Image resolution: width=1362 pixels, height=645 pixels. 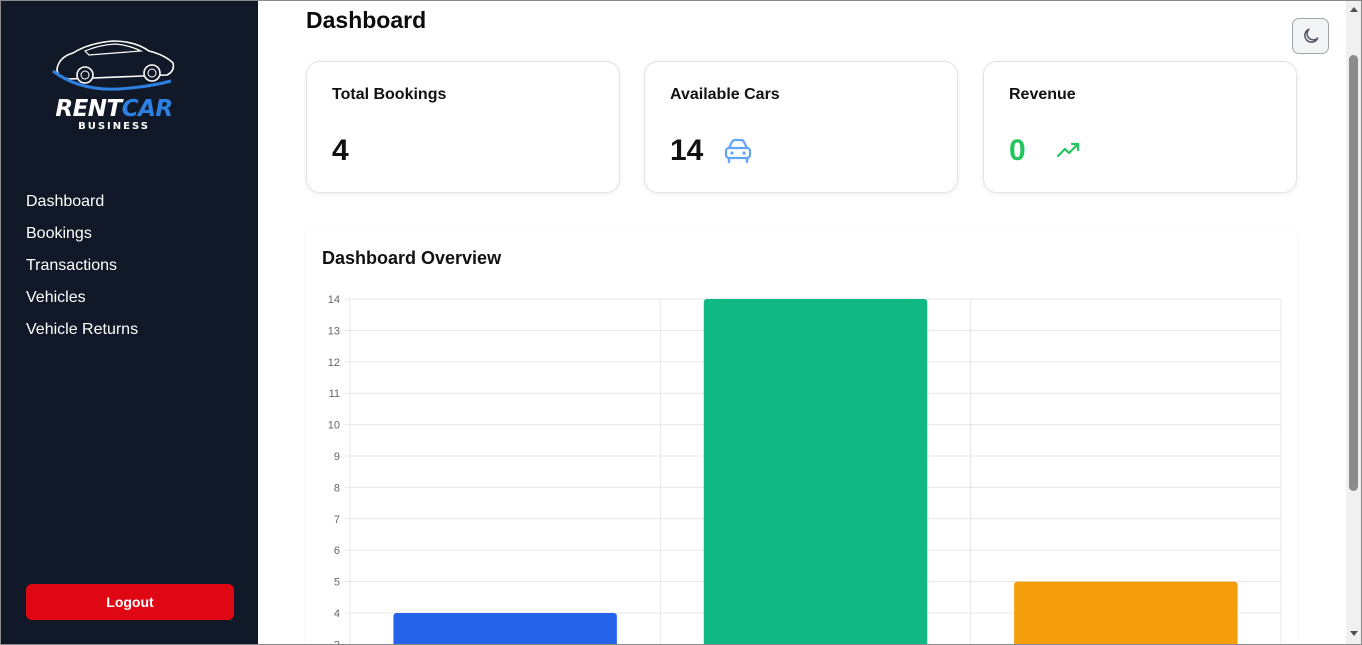 What do you see at coordinates (334, 426) in the screenshot?
I see `y-tick-label: 10` at bounding box center [334, 426].